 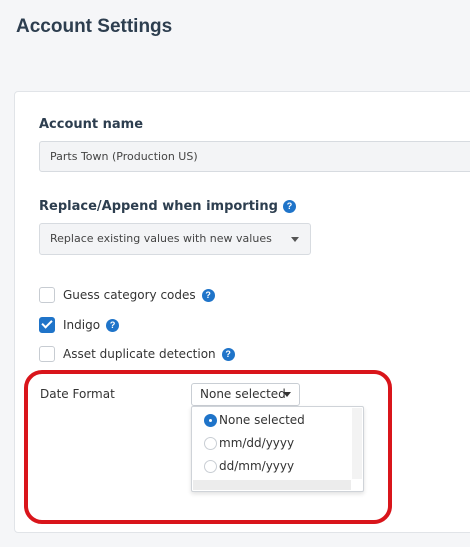 I want to click on asset-duplicate-detection-label: Asset duplicate detection, so click(x=139, y=354).